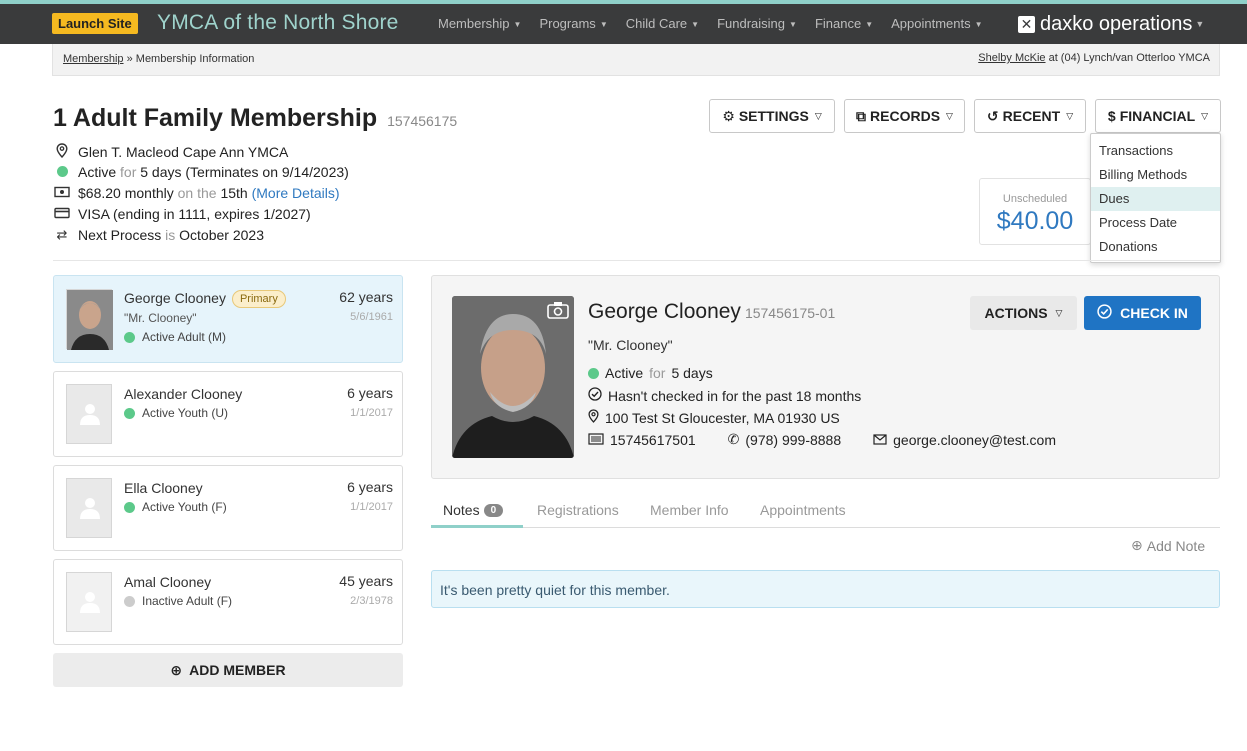  What do you see at coordinates (1176, 545) in the screenshot?
I see `add-note-label: Add Note` at bounding box center [1176, 545].